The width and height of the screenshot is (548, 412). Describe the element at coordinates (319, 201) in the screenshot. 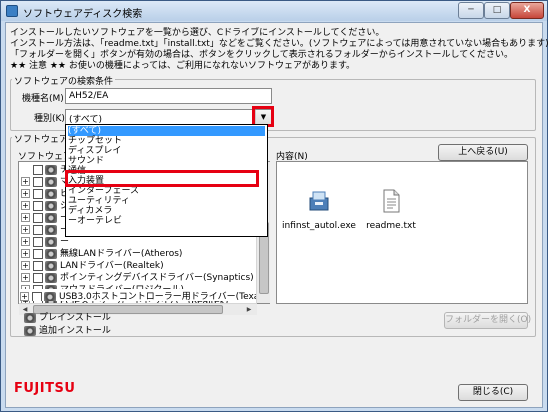

I see `installer-icon` at that location.